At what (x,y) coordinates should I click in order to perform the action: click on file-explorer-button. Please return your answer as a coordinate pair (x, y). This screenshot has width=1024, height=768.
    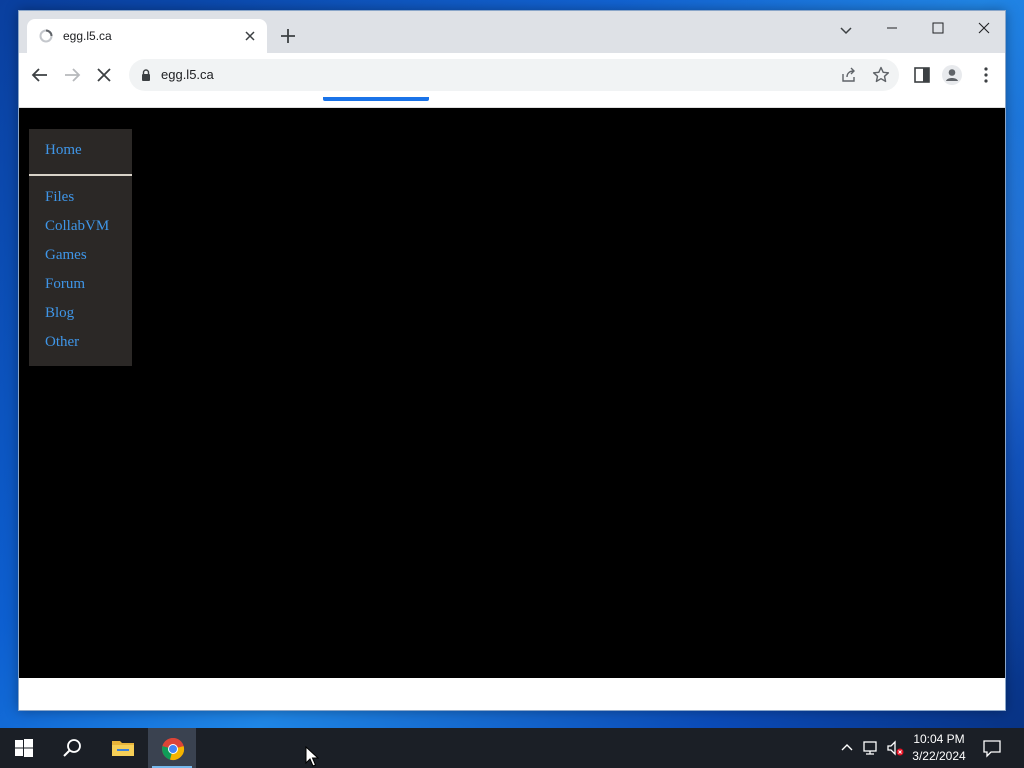
    Looking at the image, I should click on (122, 748).